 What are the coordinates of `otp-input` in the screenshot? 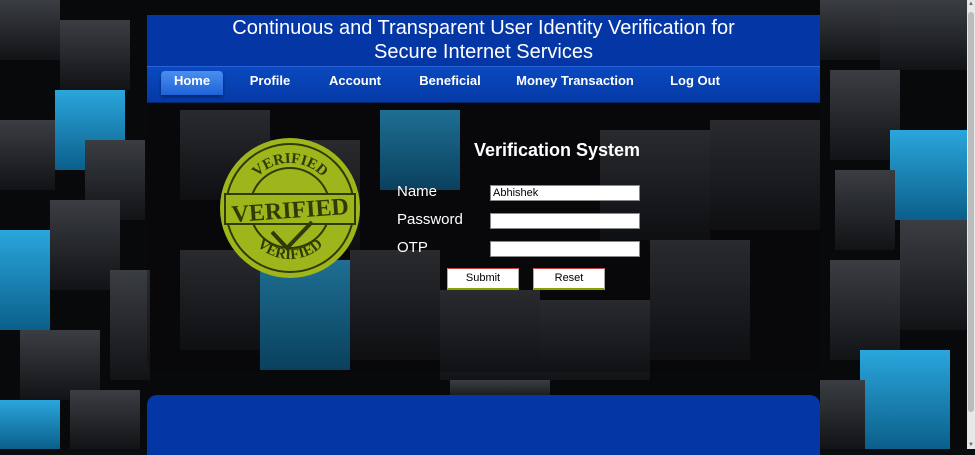 It's located at (565, 249).